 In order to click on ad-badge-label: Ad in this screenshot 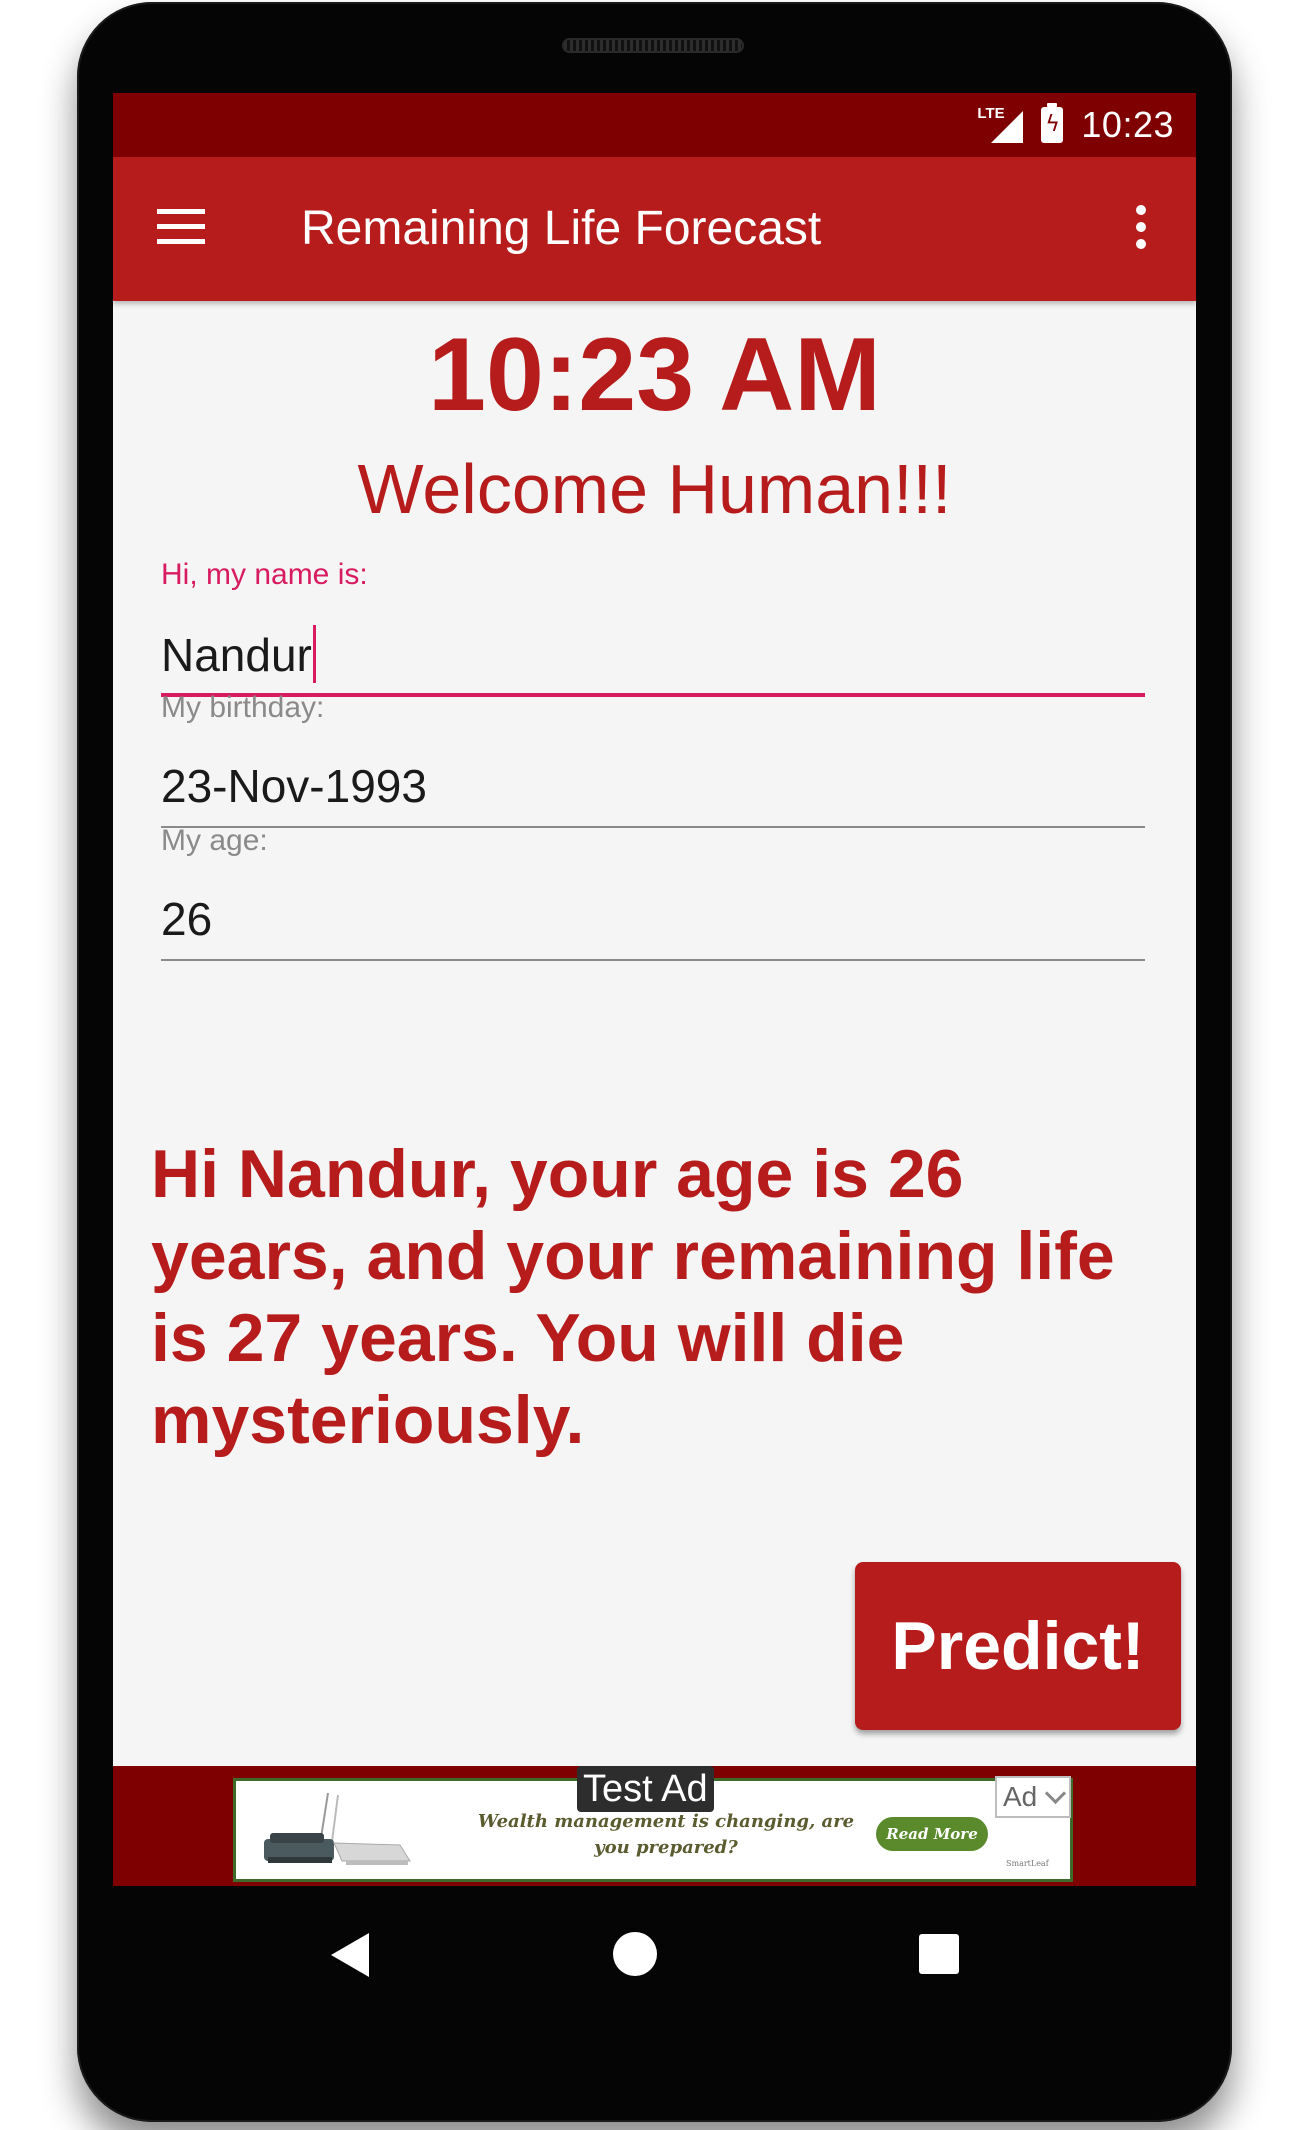, I will do `click(1020, 1796)`.